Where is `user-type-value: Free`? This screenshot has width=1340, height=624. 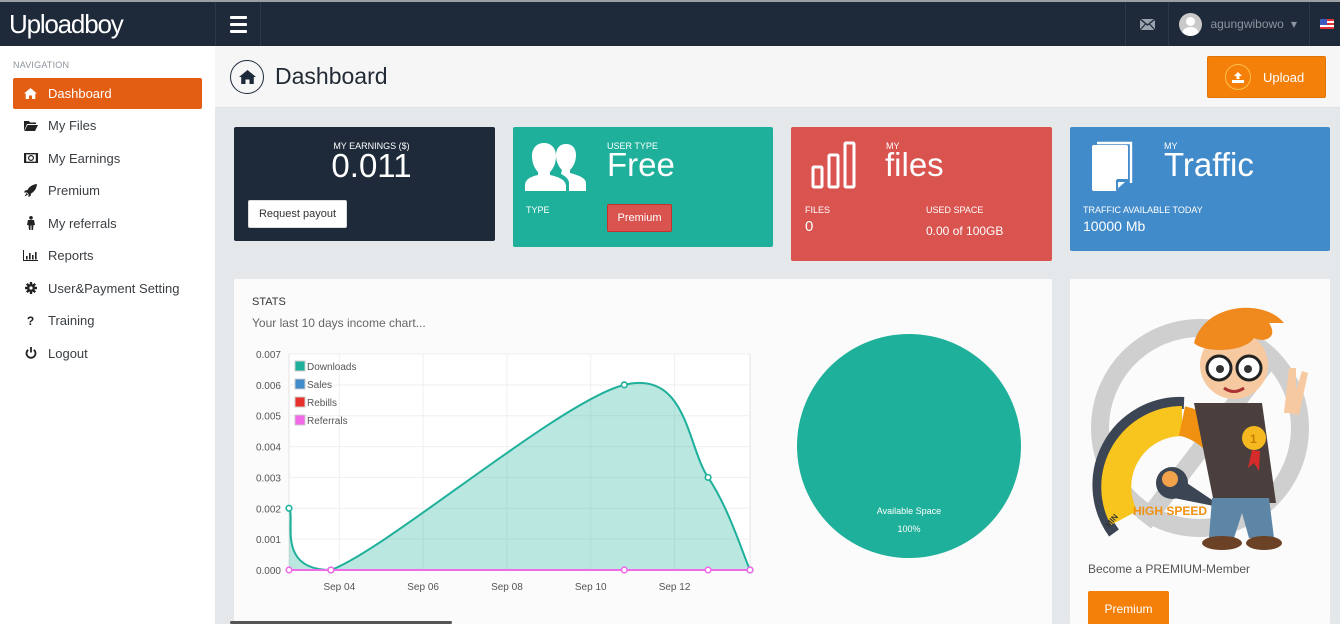
user-type-value: Free is located at coordinates (641, 164).